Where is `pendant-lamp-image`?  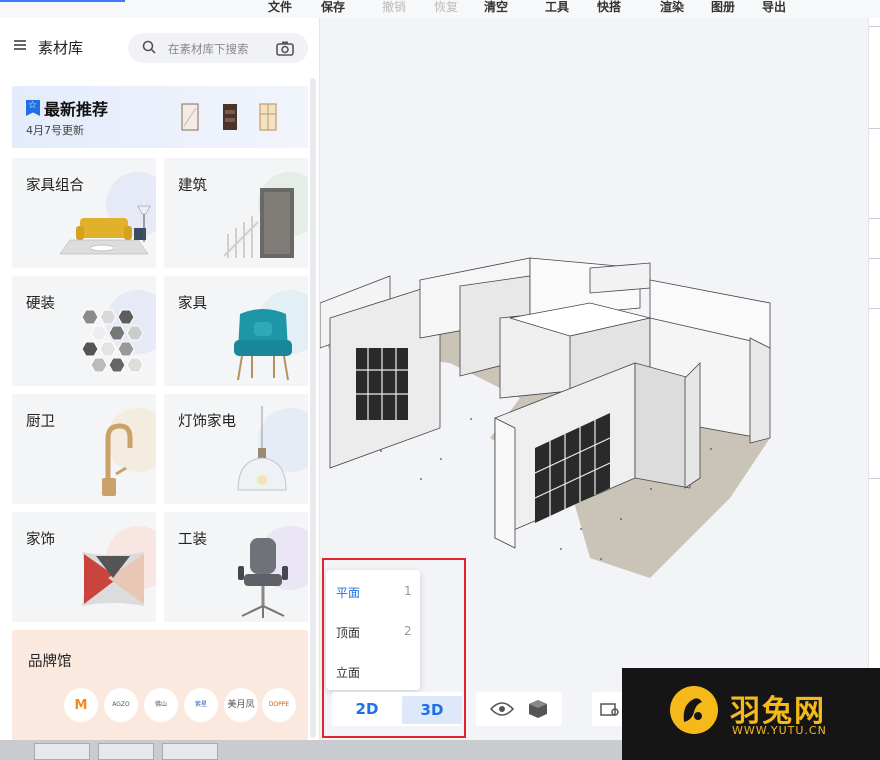 pendant-lamp-image is located at coordinates (262, 448).